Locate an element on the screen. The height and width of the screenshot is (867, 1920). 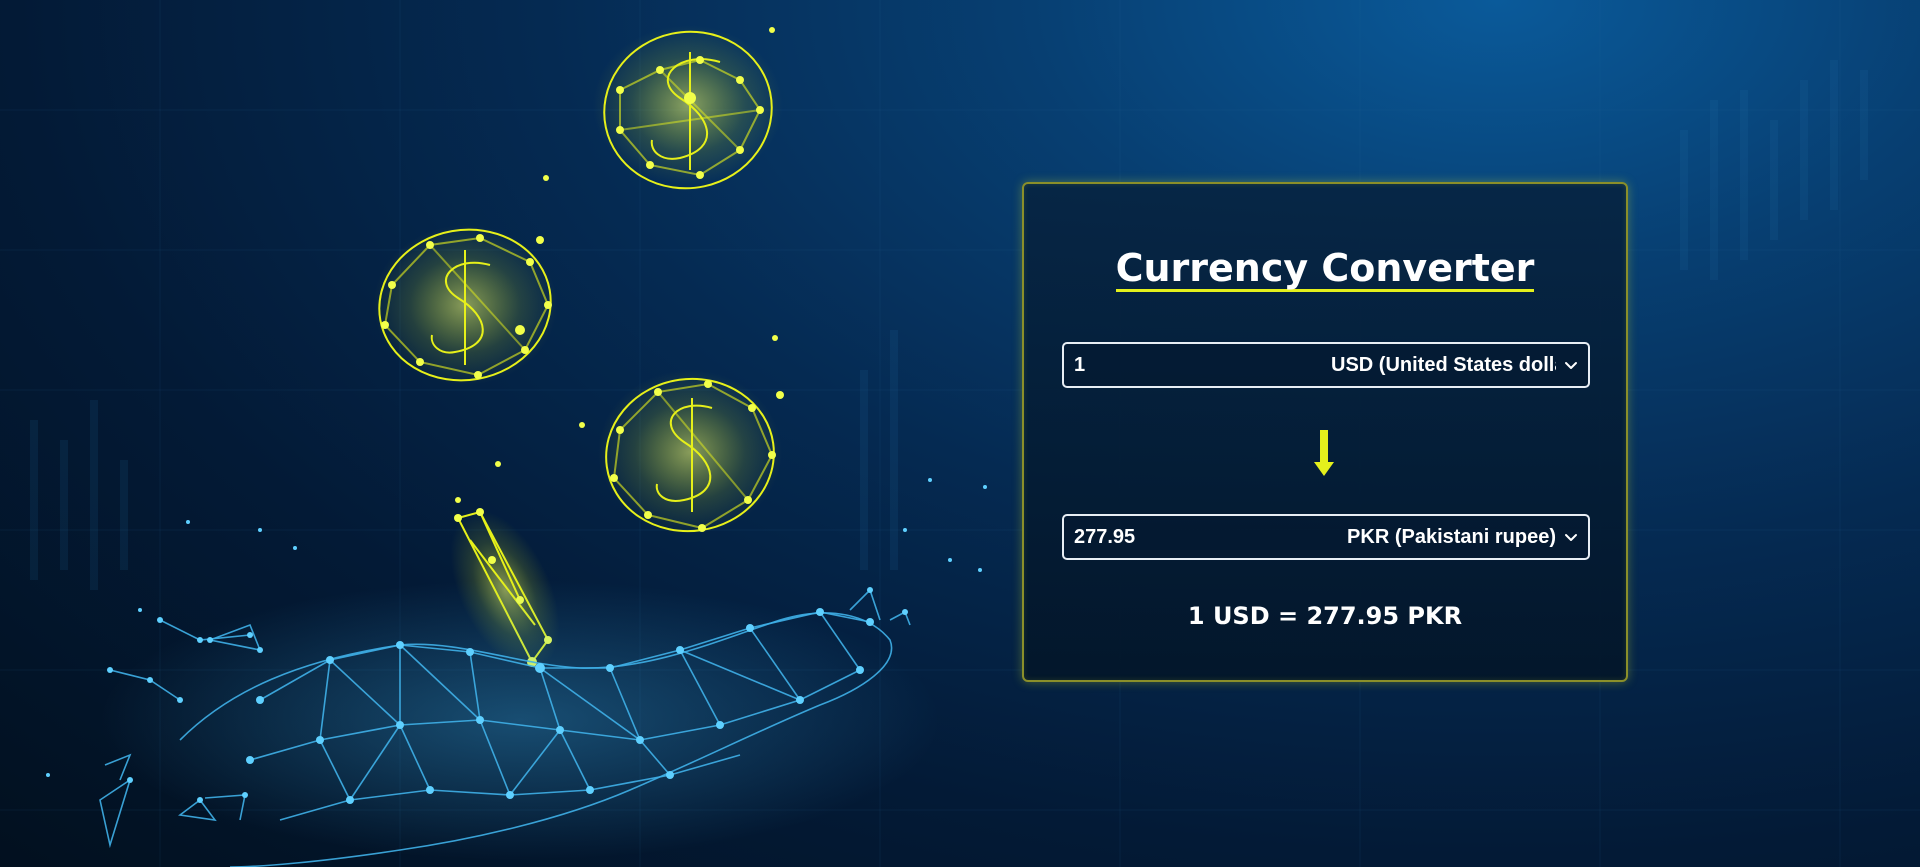
to-currency-select: PKR (Pakistani rupee) is located at coordinates (1432, 537).